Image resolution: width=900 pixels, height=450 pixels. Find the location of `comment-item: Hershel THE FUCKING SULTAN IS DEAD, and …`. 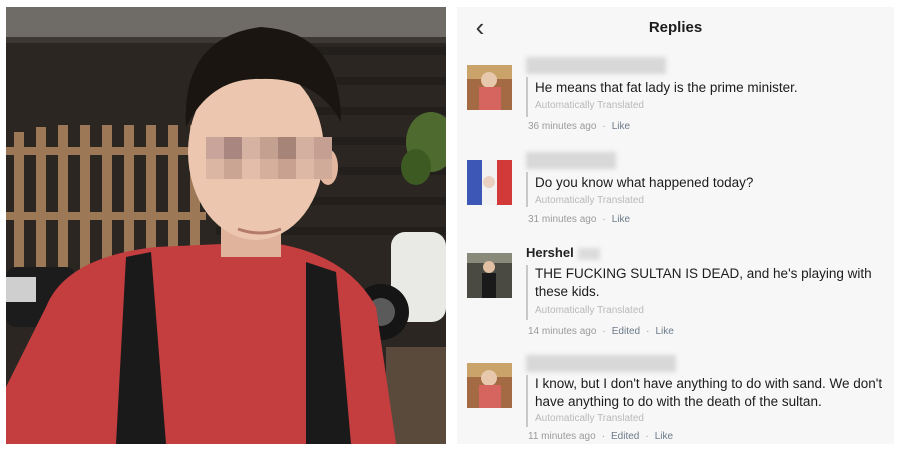

comment-item: Hershel THE FUCKING SULTAN IS DEAD, and … is located at coordinates (677, 295).